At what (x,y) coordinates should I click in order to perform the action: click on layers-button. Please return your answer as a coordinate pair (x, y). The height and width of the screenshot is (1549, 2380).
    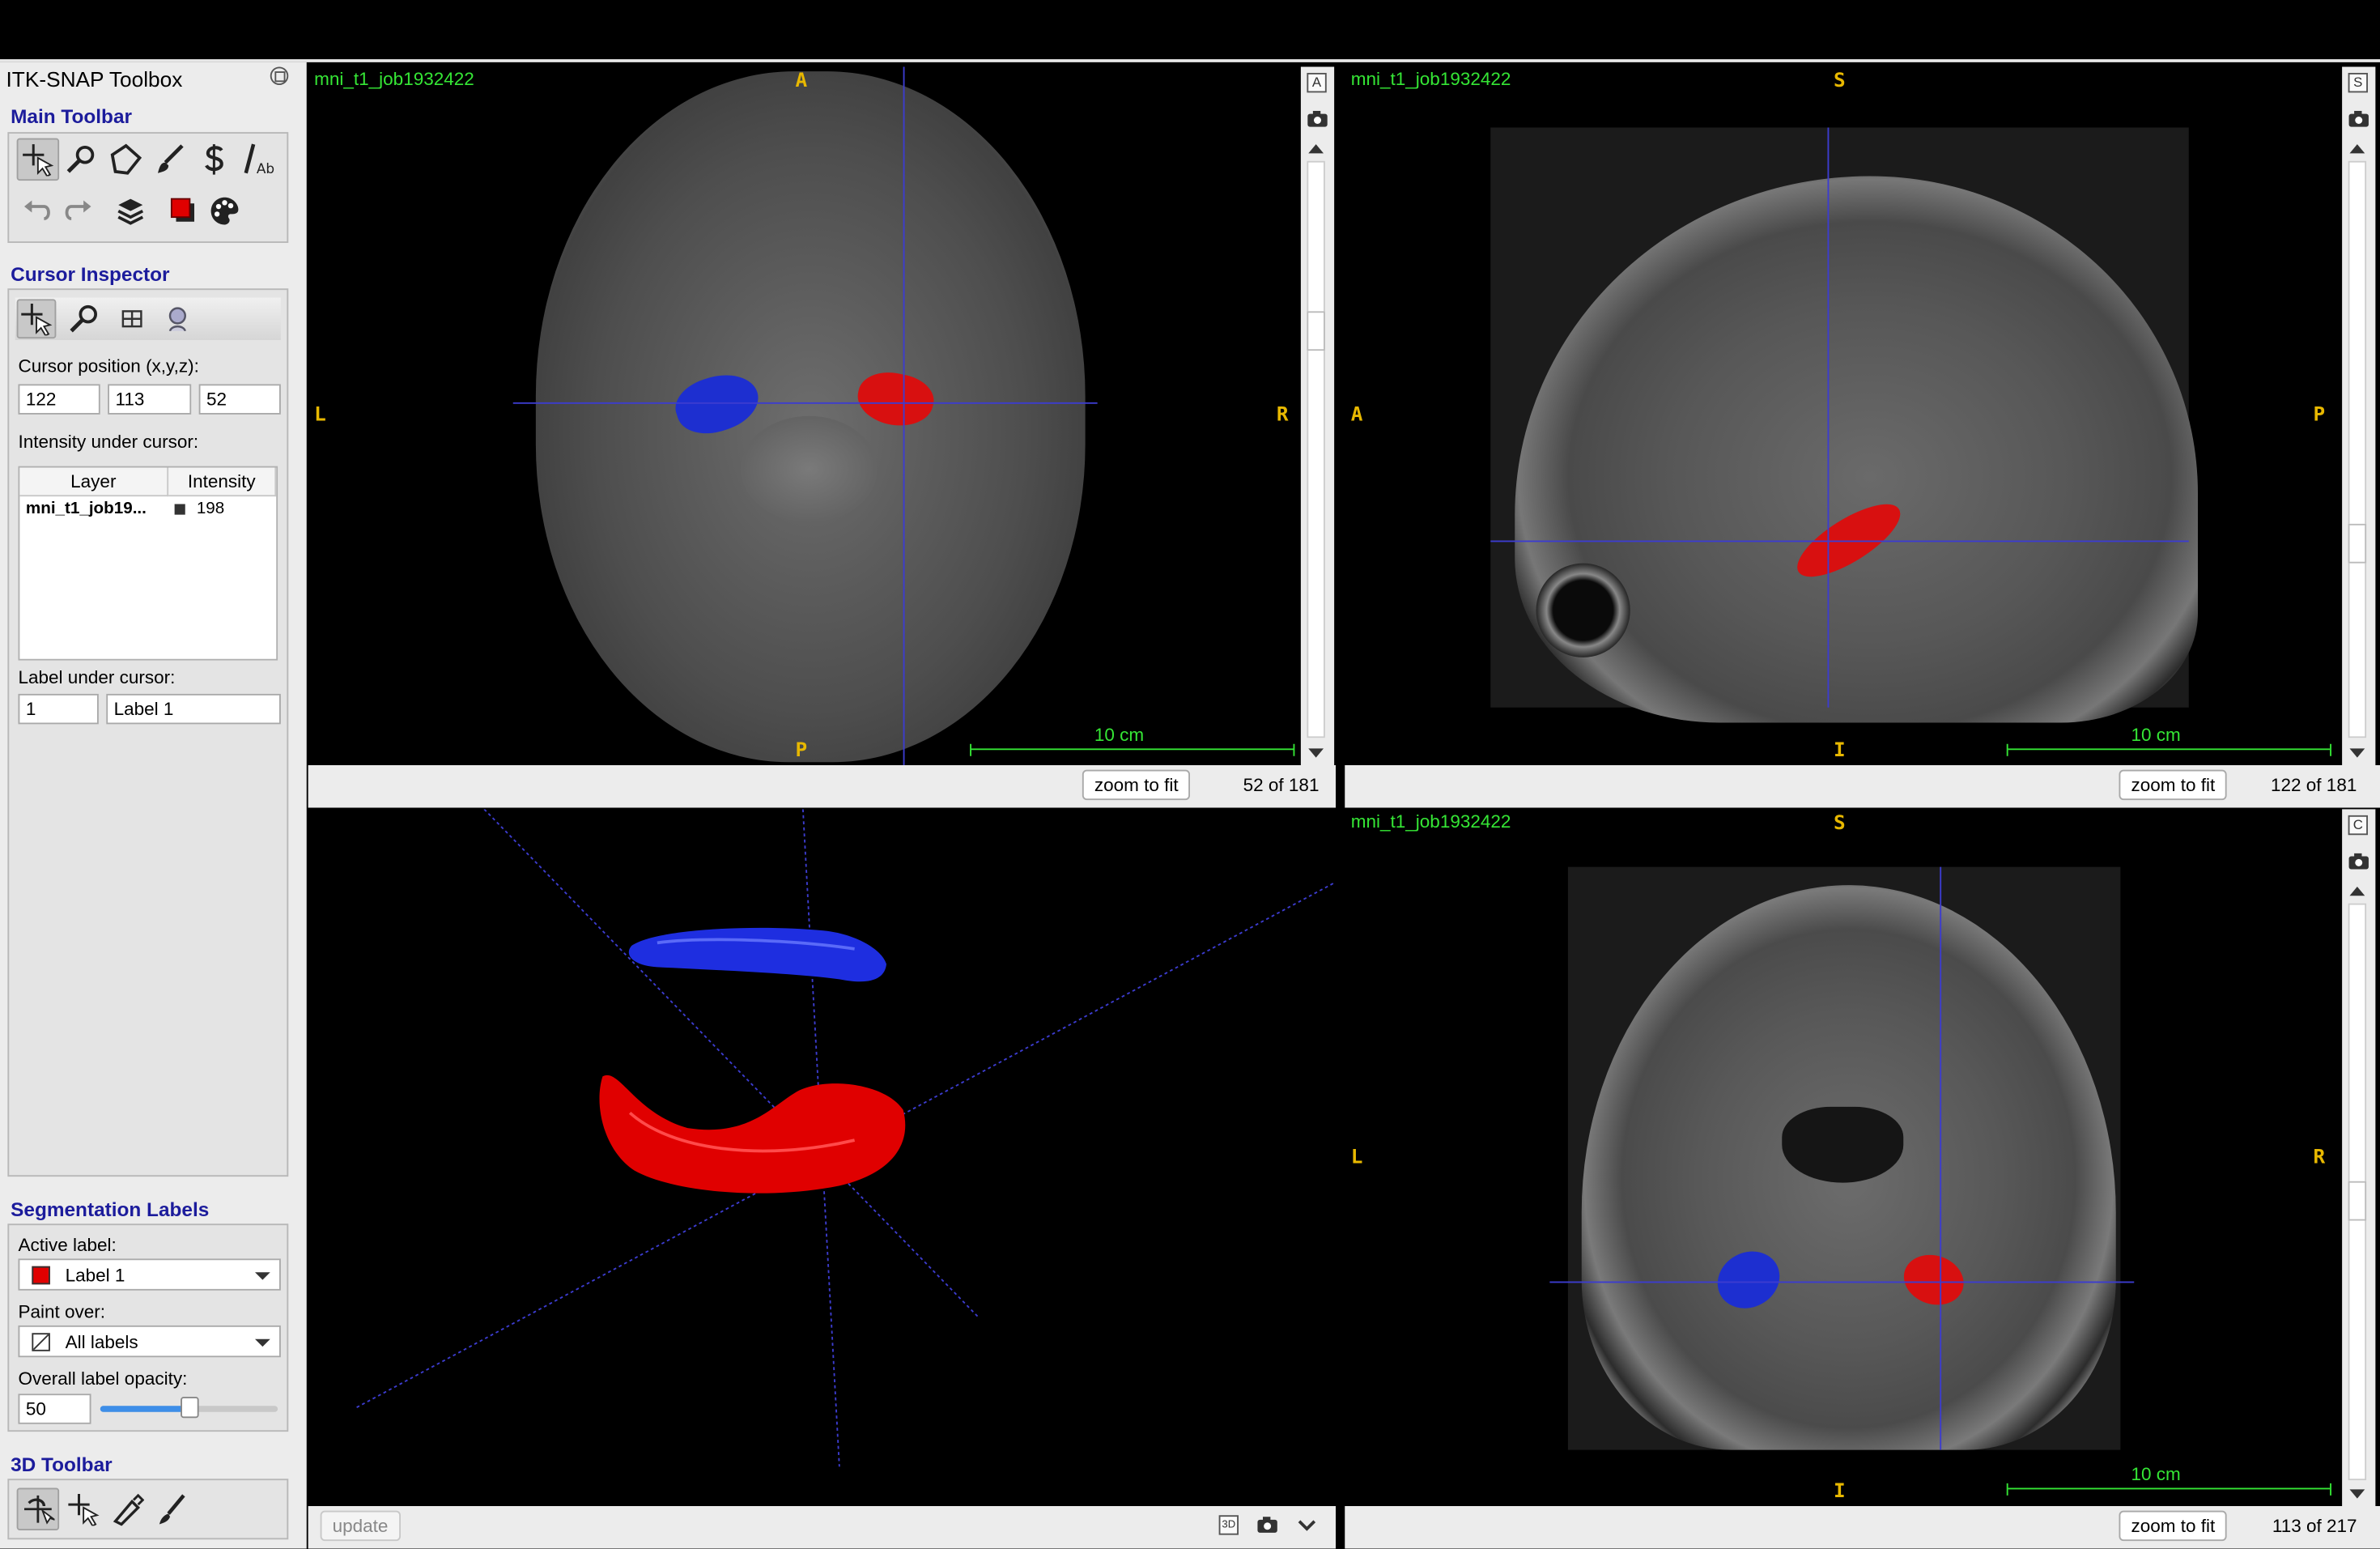
    Looking at the image, I should click on (130, 211).